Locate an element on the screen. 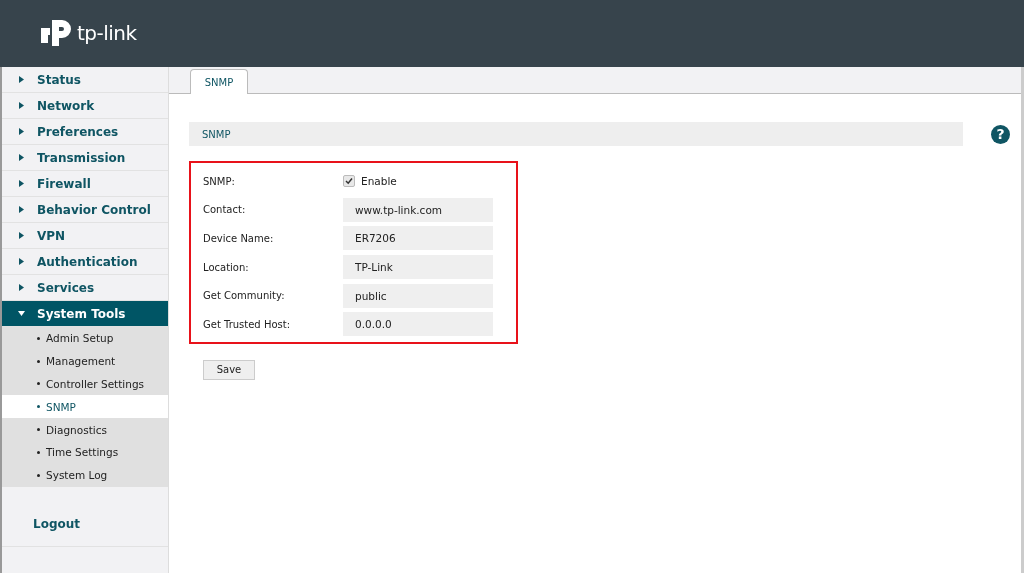 This screenshot has width=1024, height=573. checkbox-label: Enable is located at coordinates (379, 181).